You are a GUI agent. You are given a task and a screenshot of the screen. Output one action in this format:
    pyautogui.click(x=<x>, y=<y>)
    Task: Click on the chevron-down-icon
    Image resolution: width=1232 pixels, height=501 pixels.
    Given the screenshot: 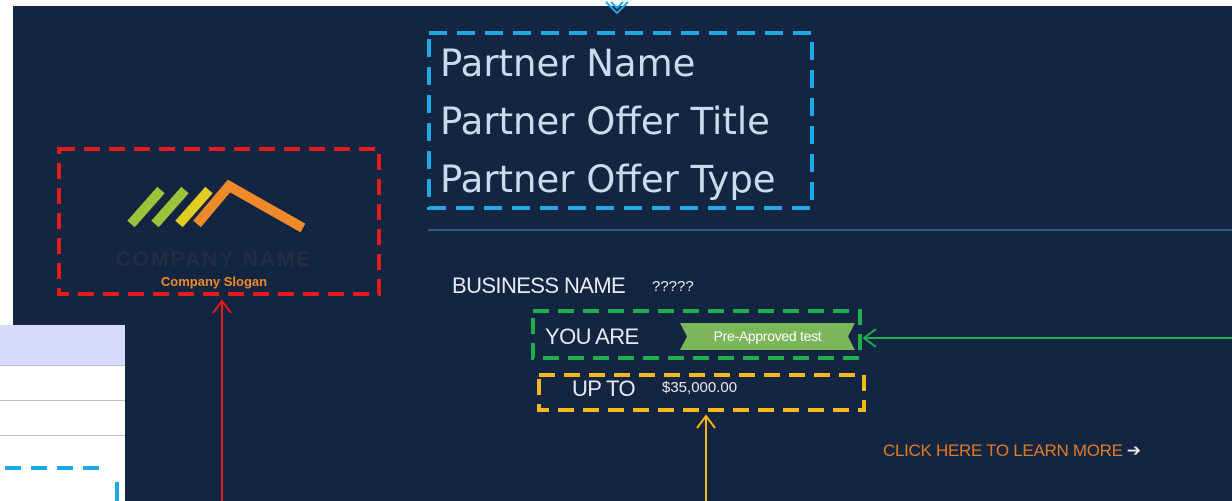 What is the action you would take?
    pyautogui.click(x=617, y=8)
    